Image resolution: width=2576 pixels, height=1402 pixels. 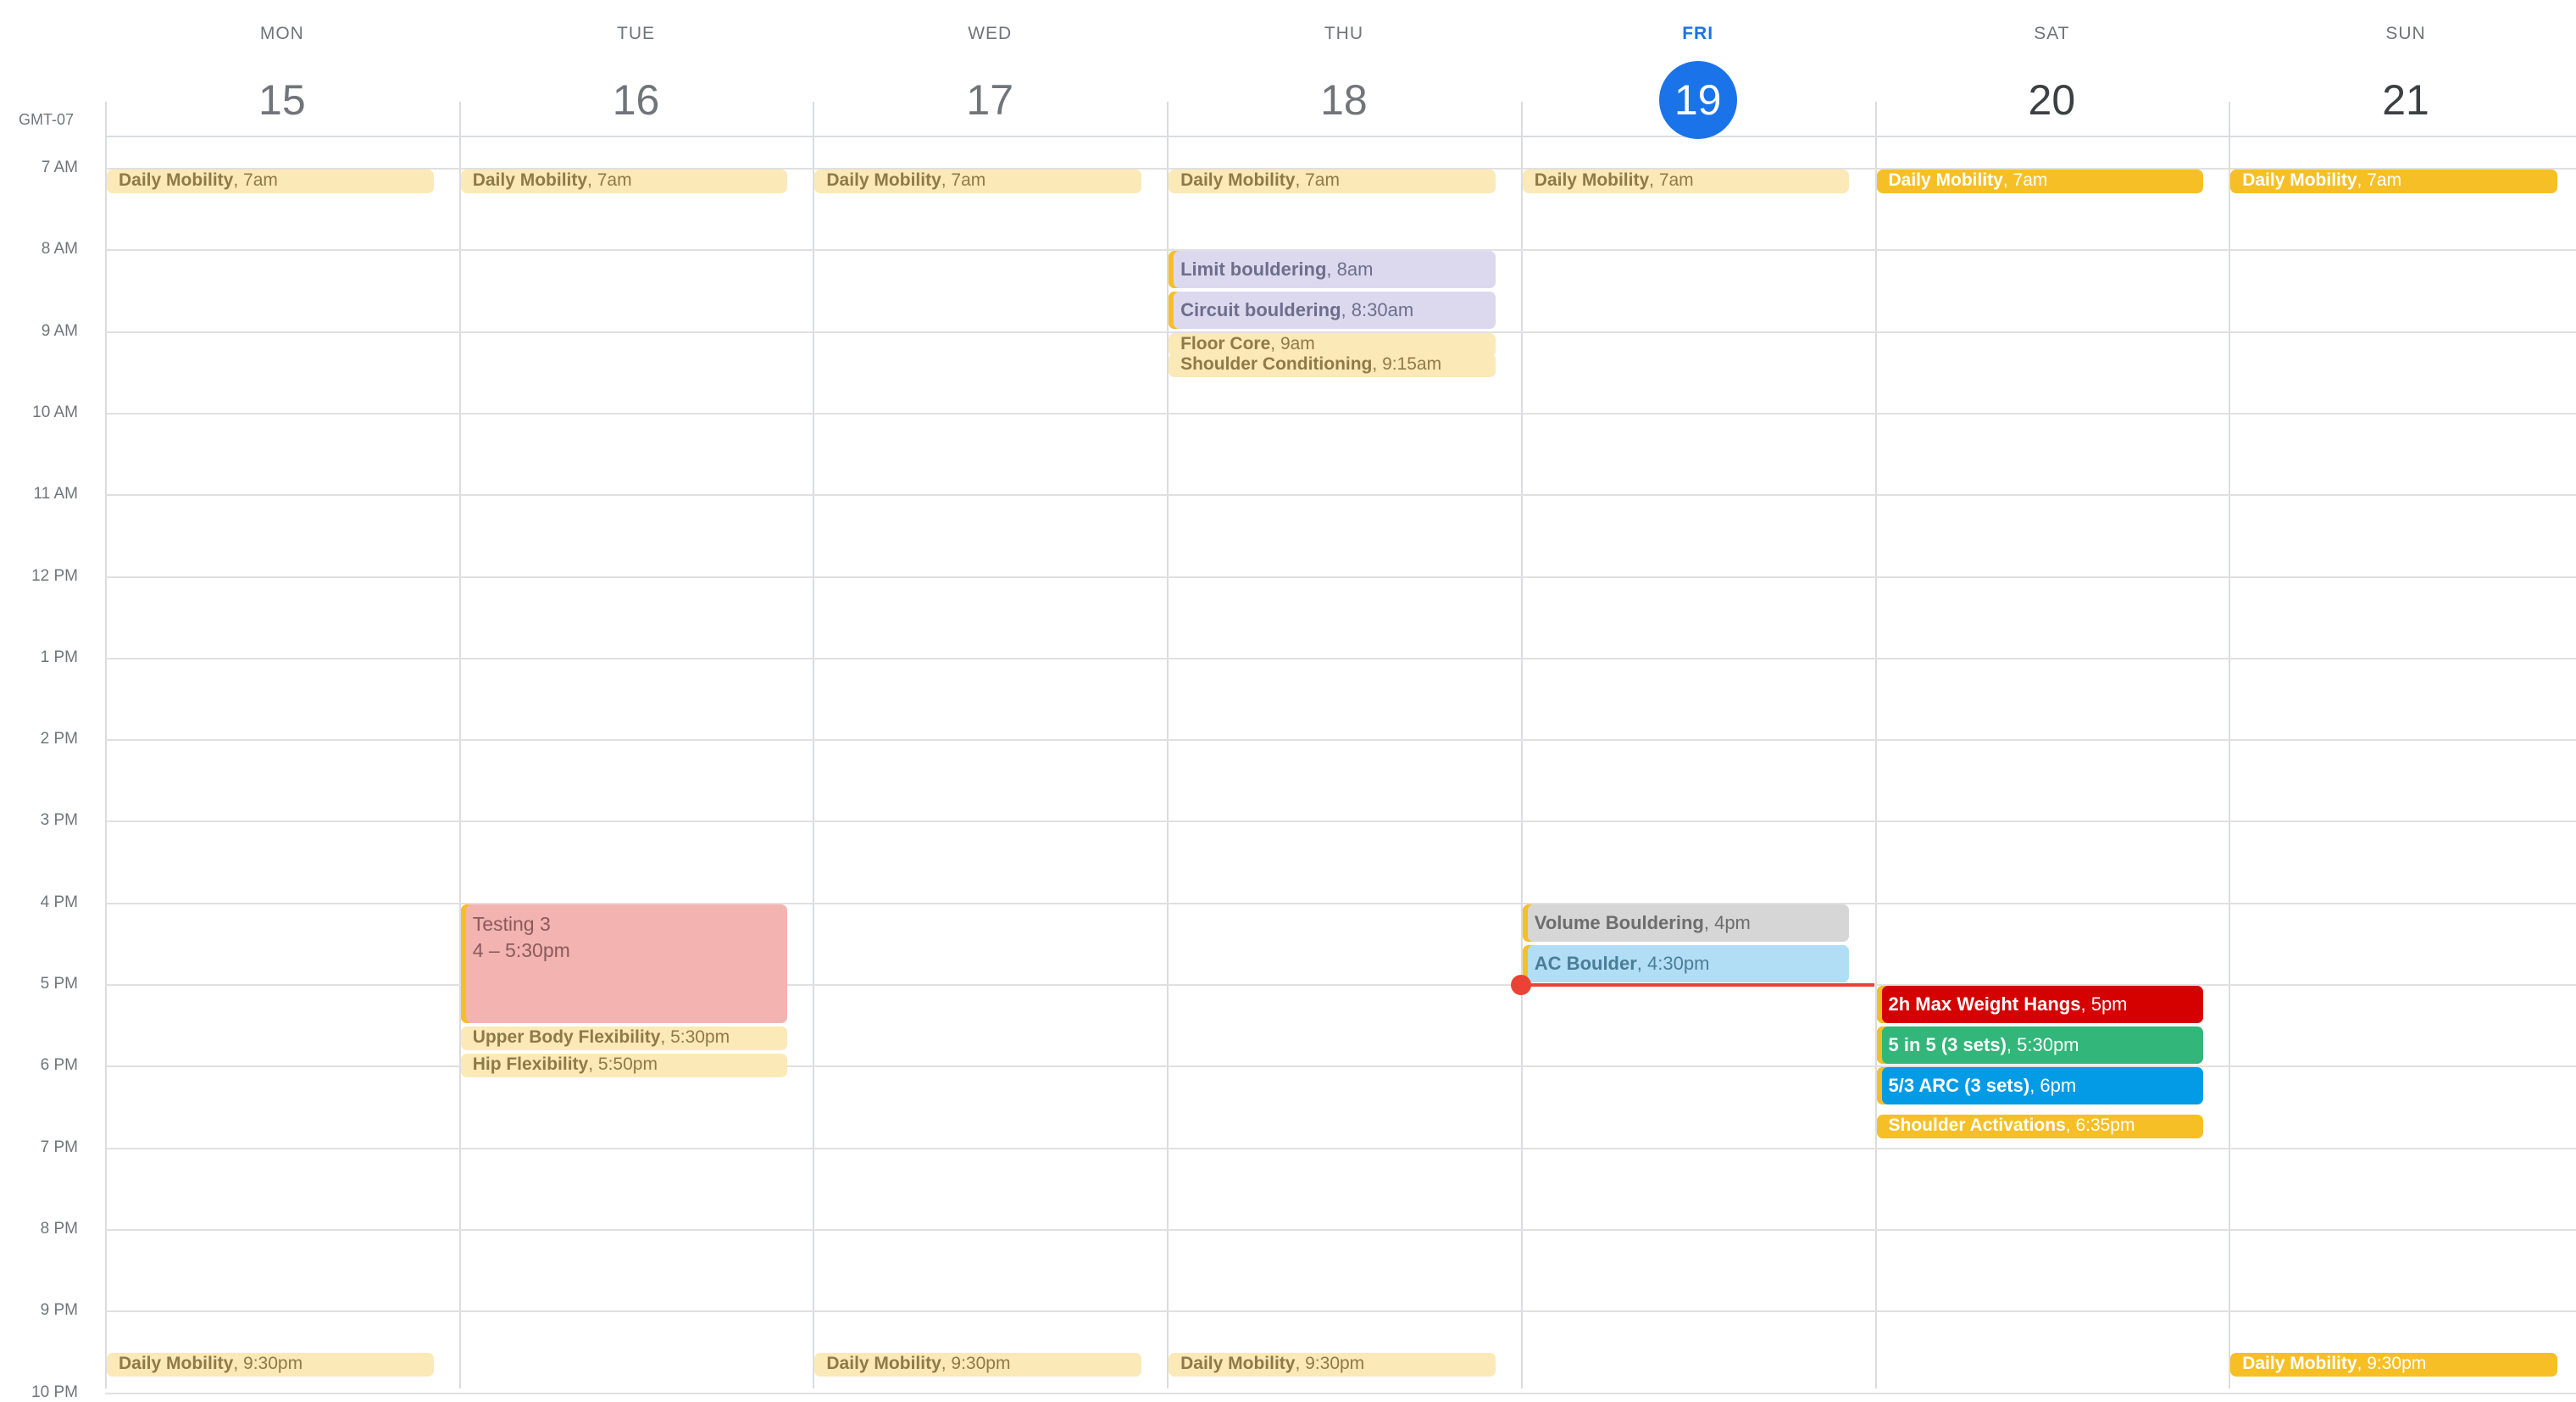 I want to click on event-time: 8:30am, so click(x=1382, y=310).